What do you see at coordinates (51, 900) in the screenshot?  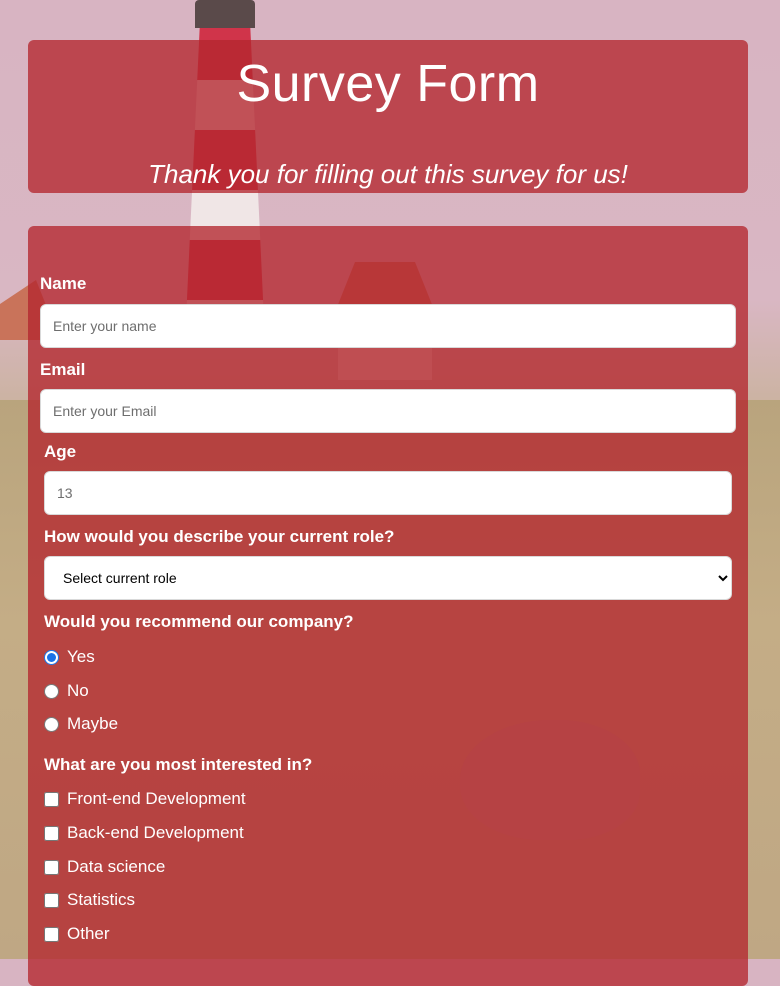 I see `checkbox-statistics` at bounding box center [51, 900].